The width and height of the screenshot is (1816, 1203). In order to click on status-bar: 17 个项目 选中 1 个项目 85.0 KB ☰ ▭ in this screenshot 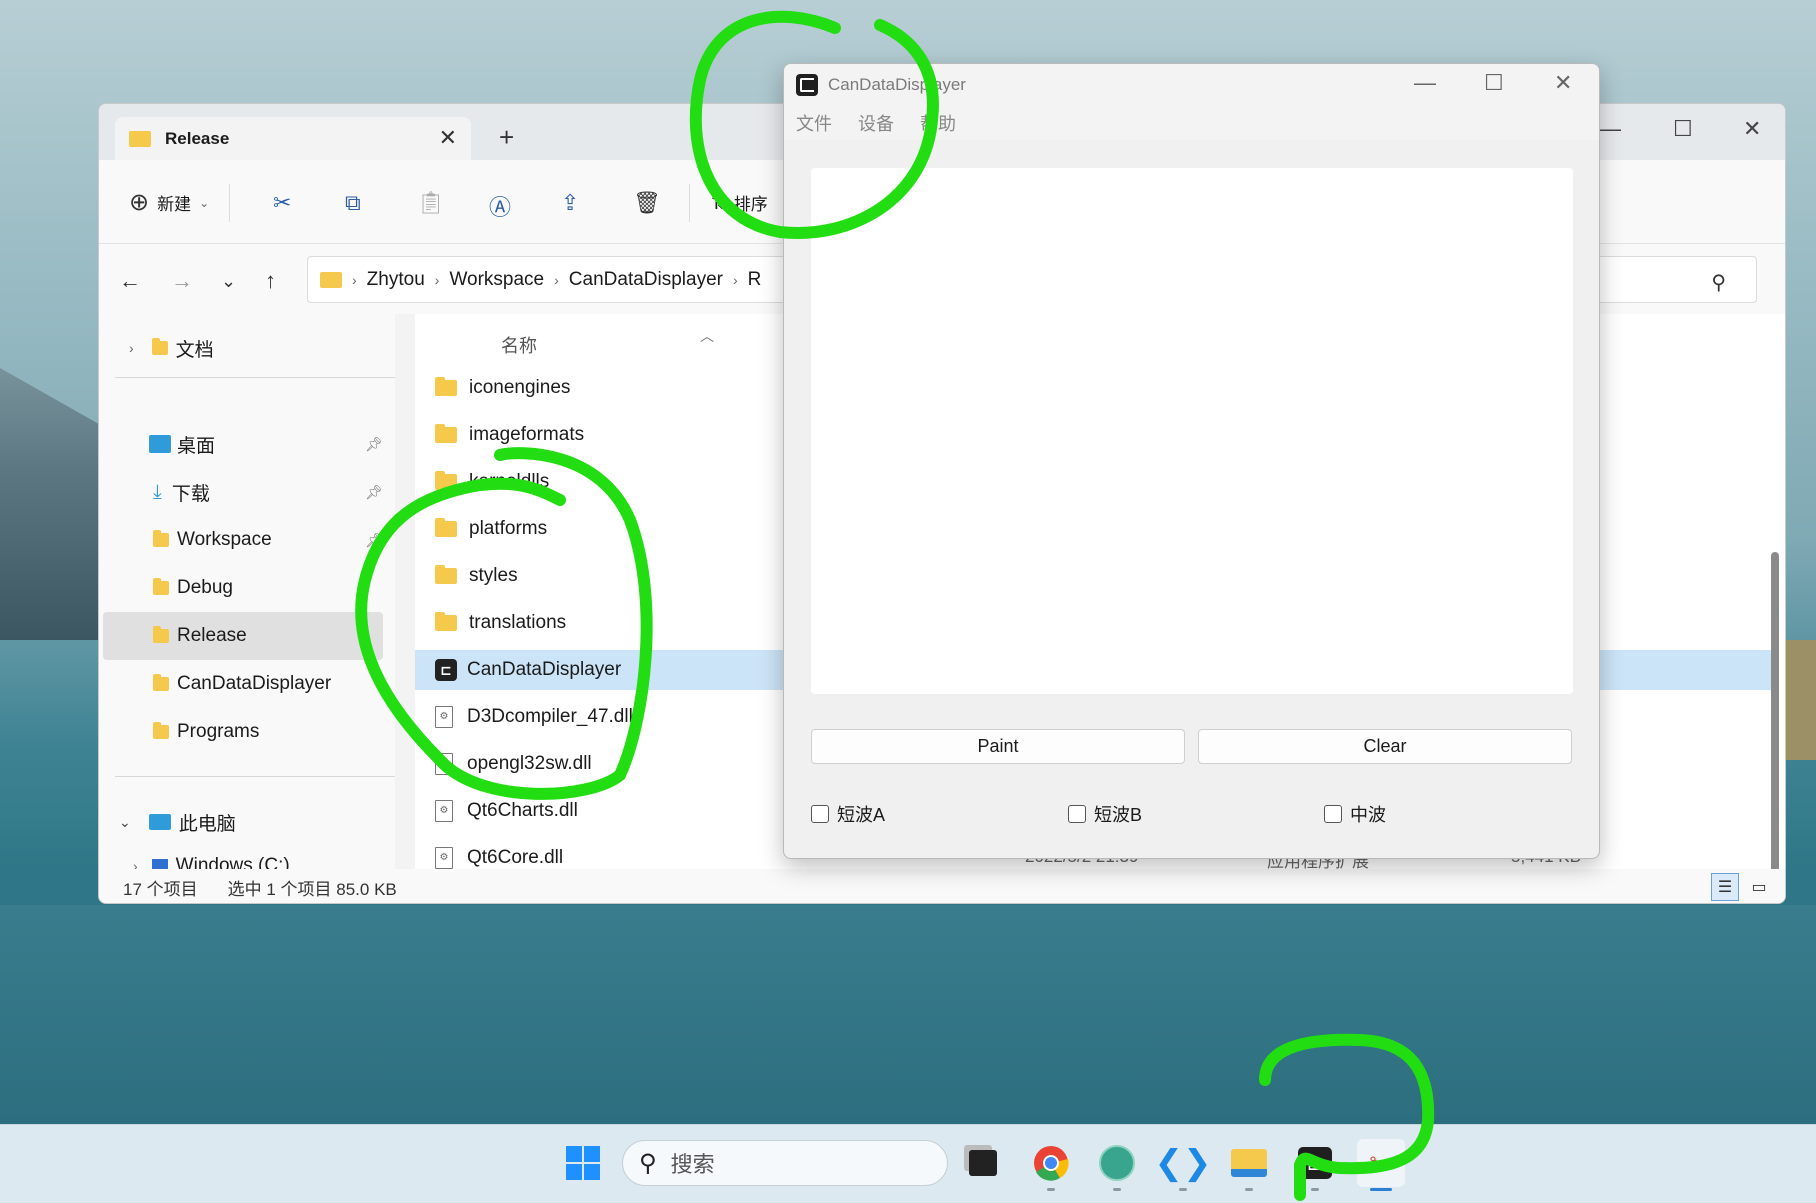, I will do `click(942, 886)`.